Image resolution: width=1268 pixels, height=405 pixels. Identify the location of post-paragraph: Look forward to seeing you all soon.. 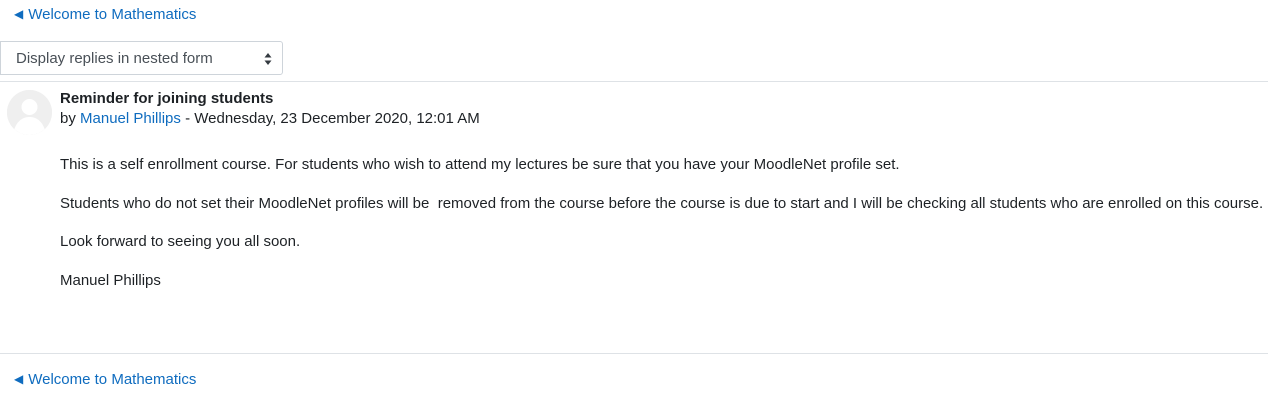
(180, 241).